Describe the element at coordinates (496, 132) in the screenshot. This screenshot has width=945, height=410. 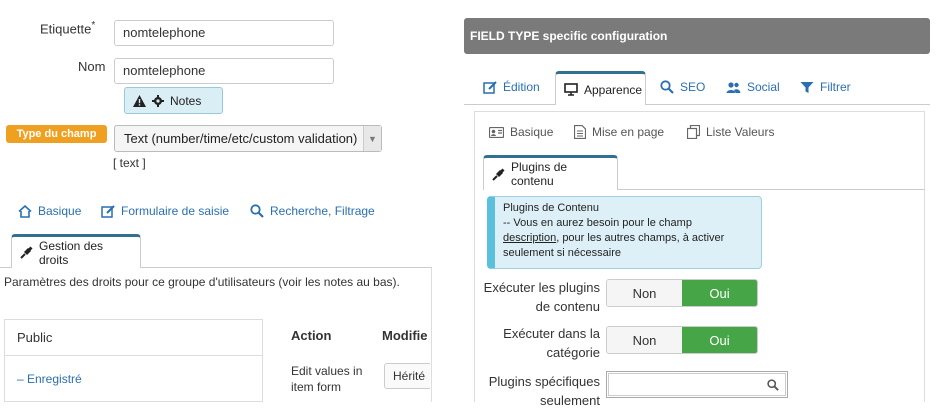
I see `id-card-icon` at that location.